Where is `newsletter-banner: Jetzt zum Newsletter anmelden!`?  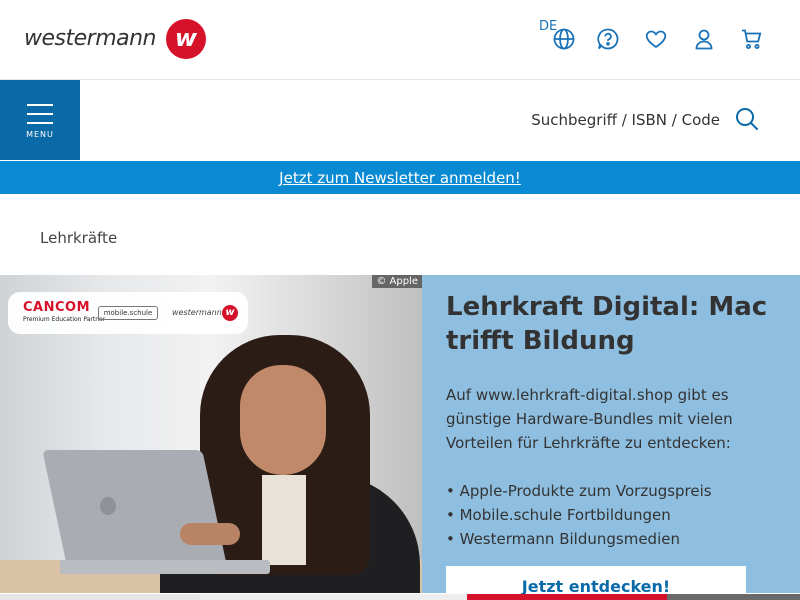
newsletter-banner: Jetzt zum Newsletter anmelden! is located at coordinates (400, 177).